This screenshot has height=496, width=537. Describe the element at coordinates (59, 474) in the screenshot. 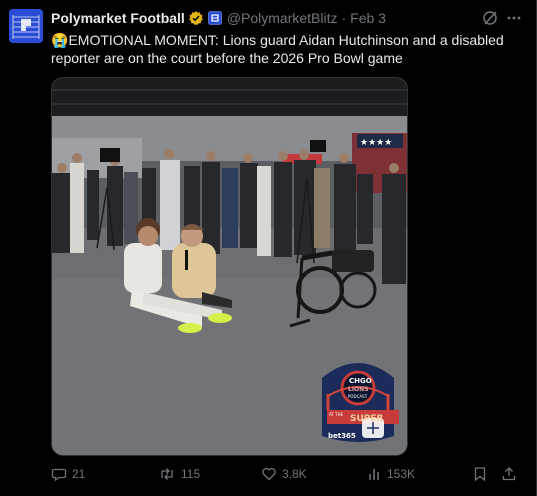

I see `reply-icon` at that location.